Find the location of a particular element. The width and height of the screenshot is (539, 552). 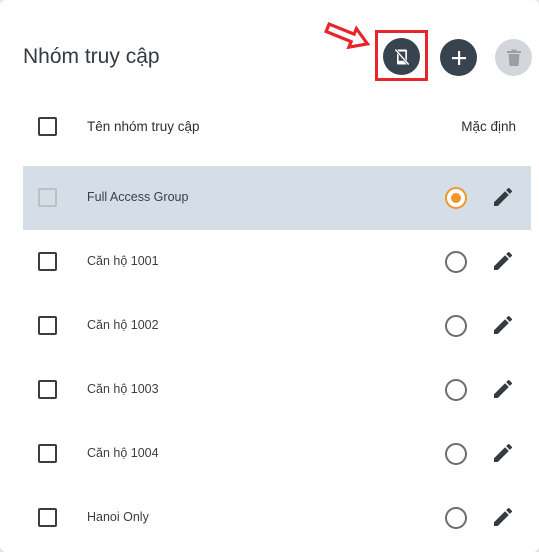

column-header-name: Tên nhóm truy cập is located at coordinates (143, 126).